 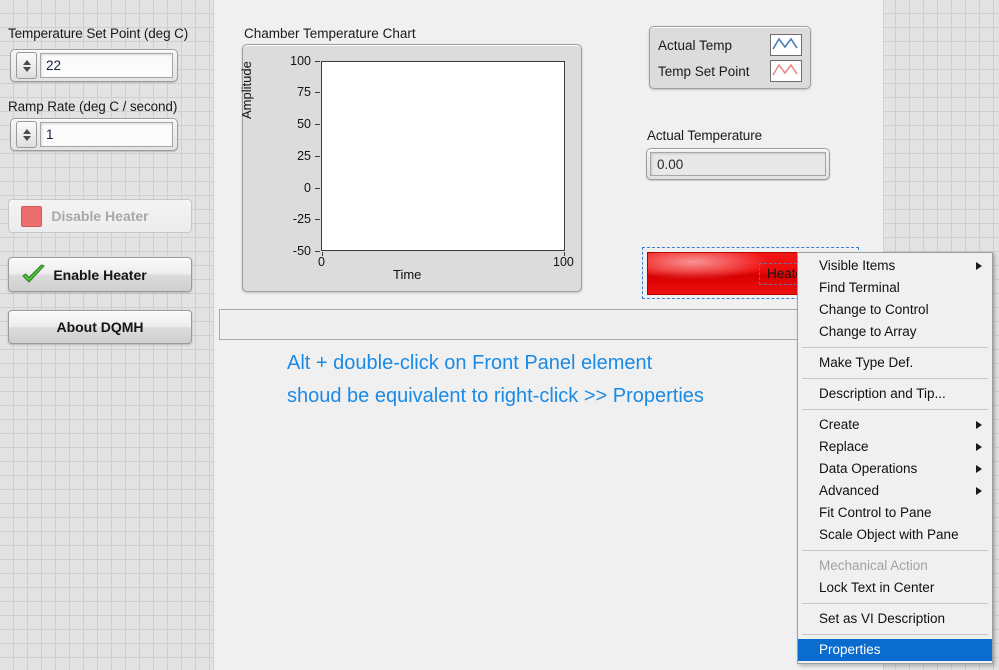 What do you see at coordinates (704, 71) in the screenshot?
I see `legend-label: Temp Set Point` at bounding box center [704, 71].